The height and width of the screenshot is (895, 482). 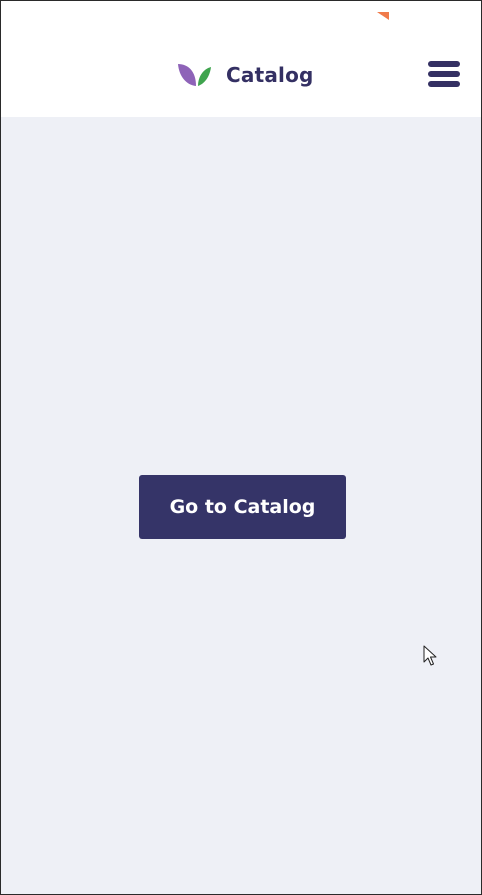 I want to click on top-header: Catalog, so click(x=241, y=59).